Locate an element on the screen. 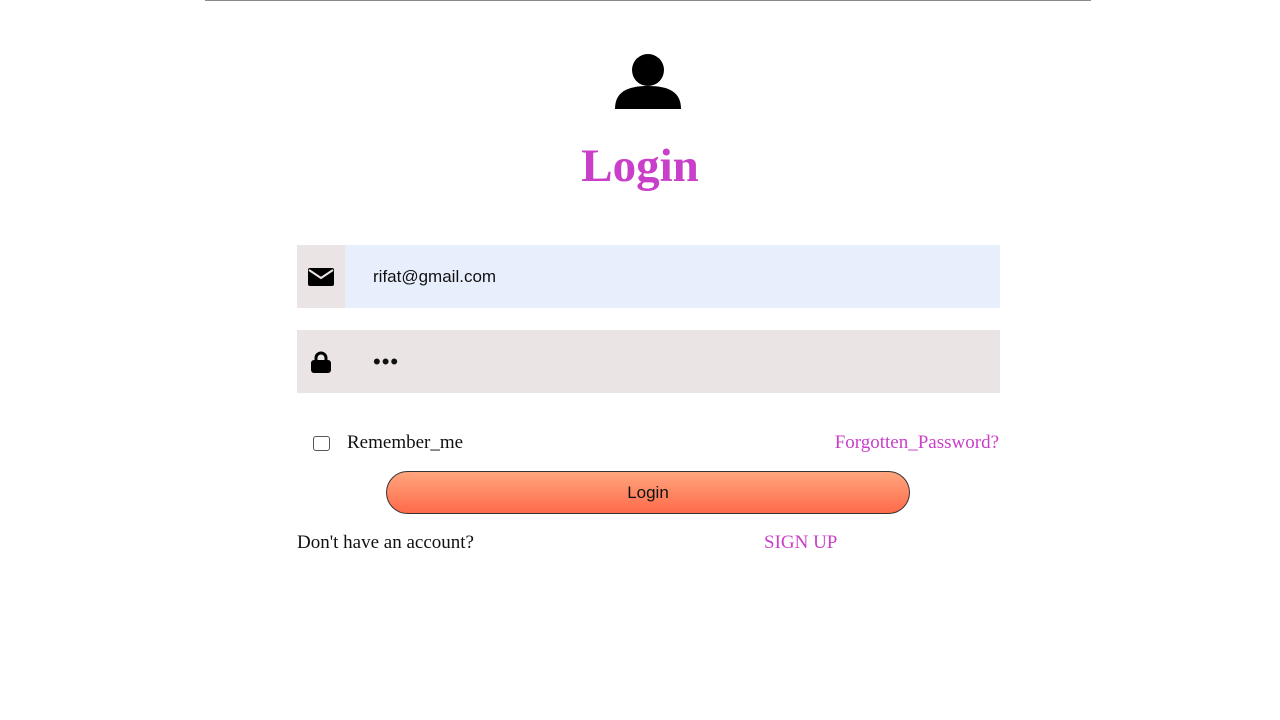 The image size is (1280, 720). remember-me-label: Remember_me is located at coordinates (405, 442).